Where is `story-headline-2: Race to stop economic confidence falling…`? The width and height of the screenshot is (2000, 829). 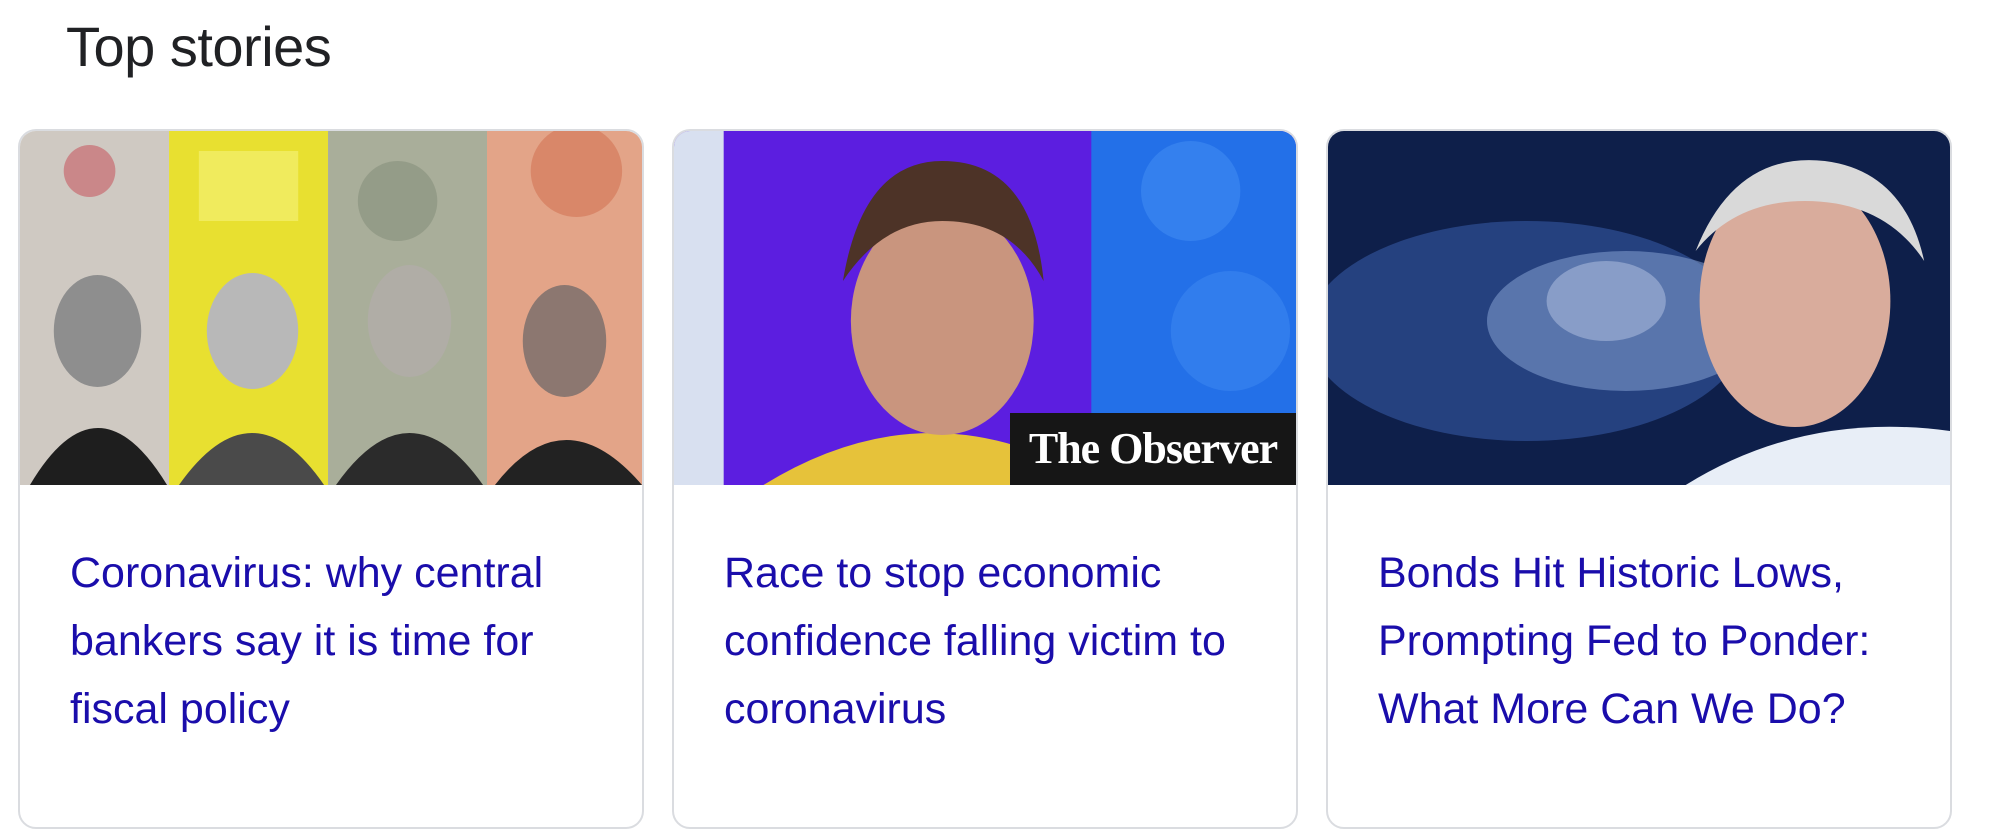
story-headline-2: Race to stop economic confidence falling… is located at coordinates (994, 641).